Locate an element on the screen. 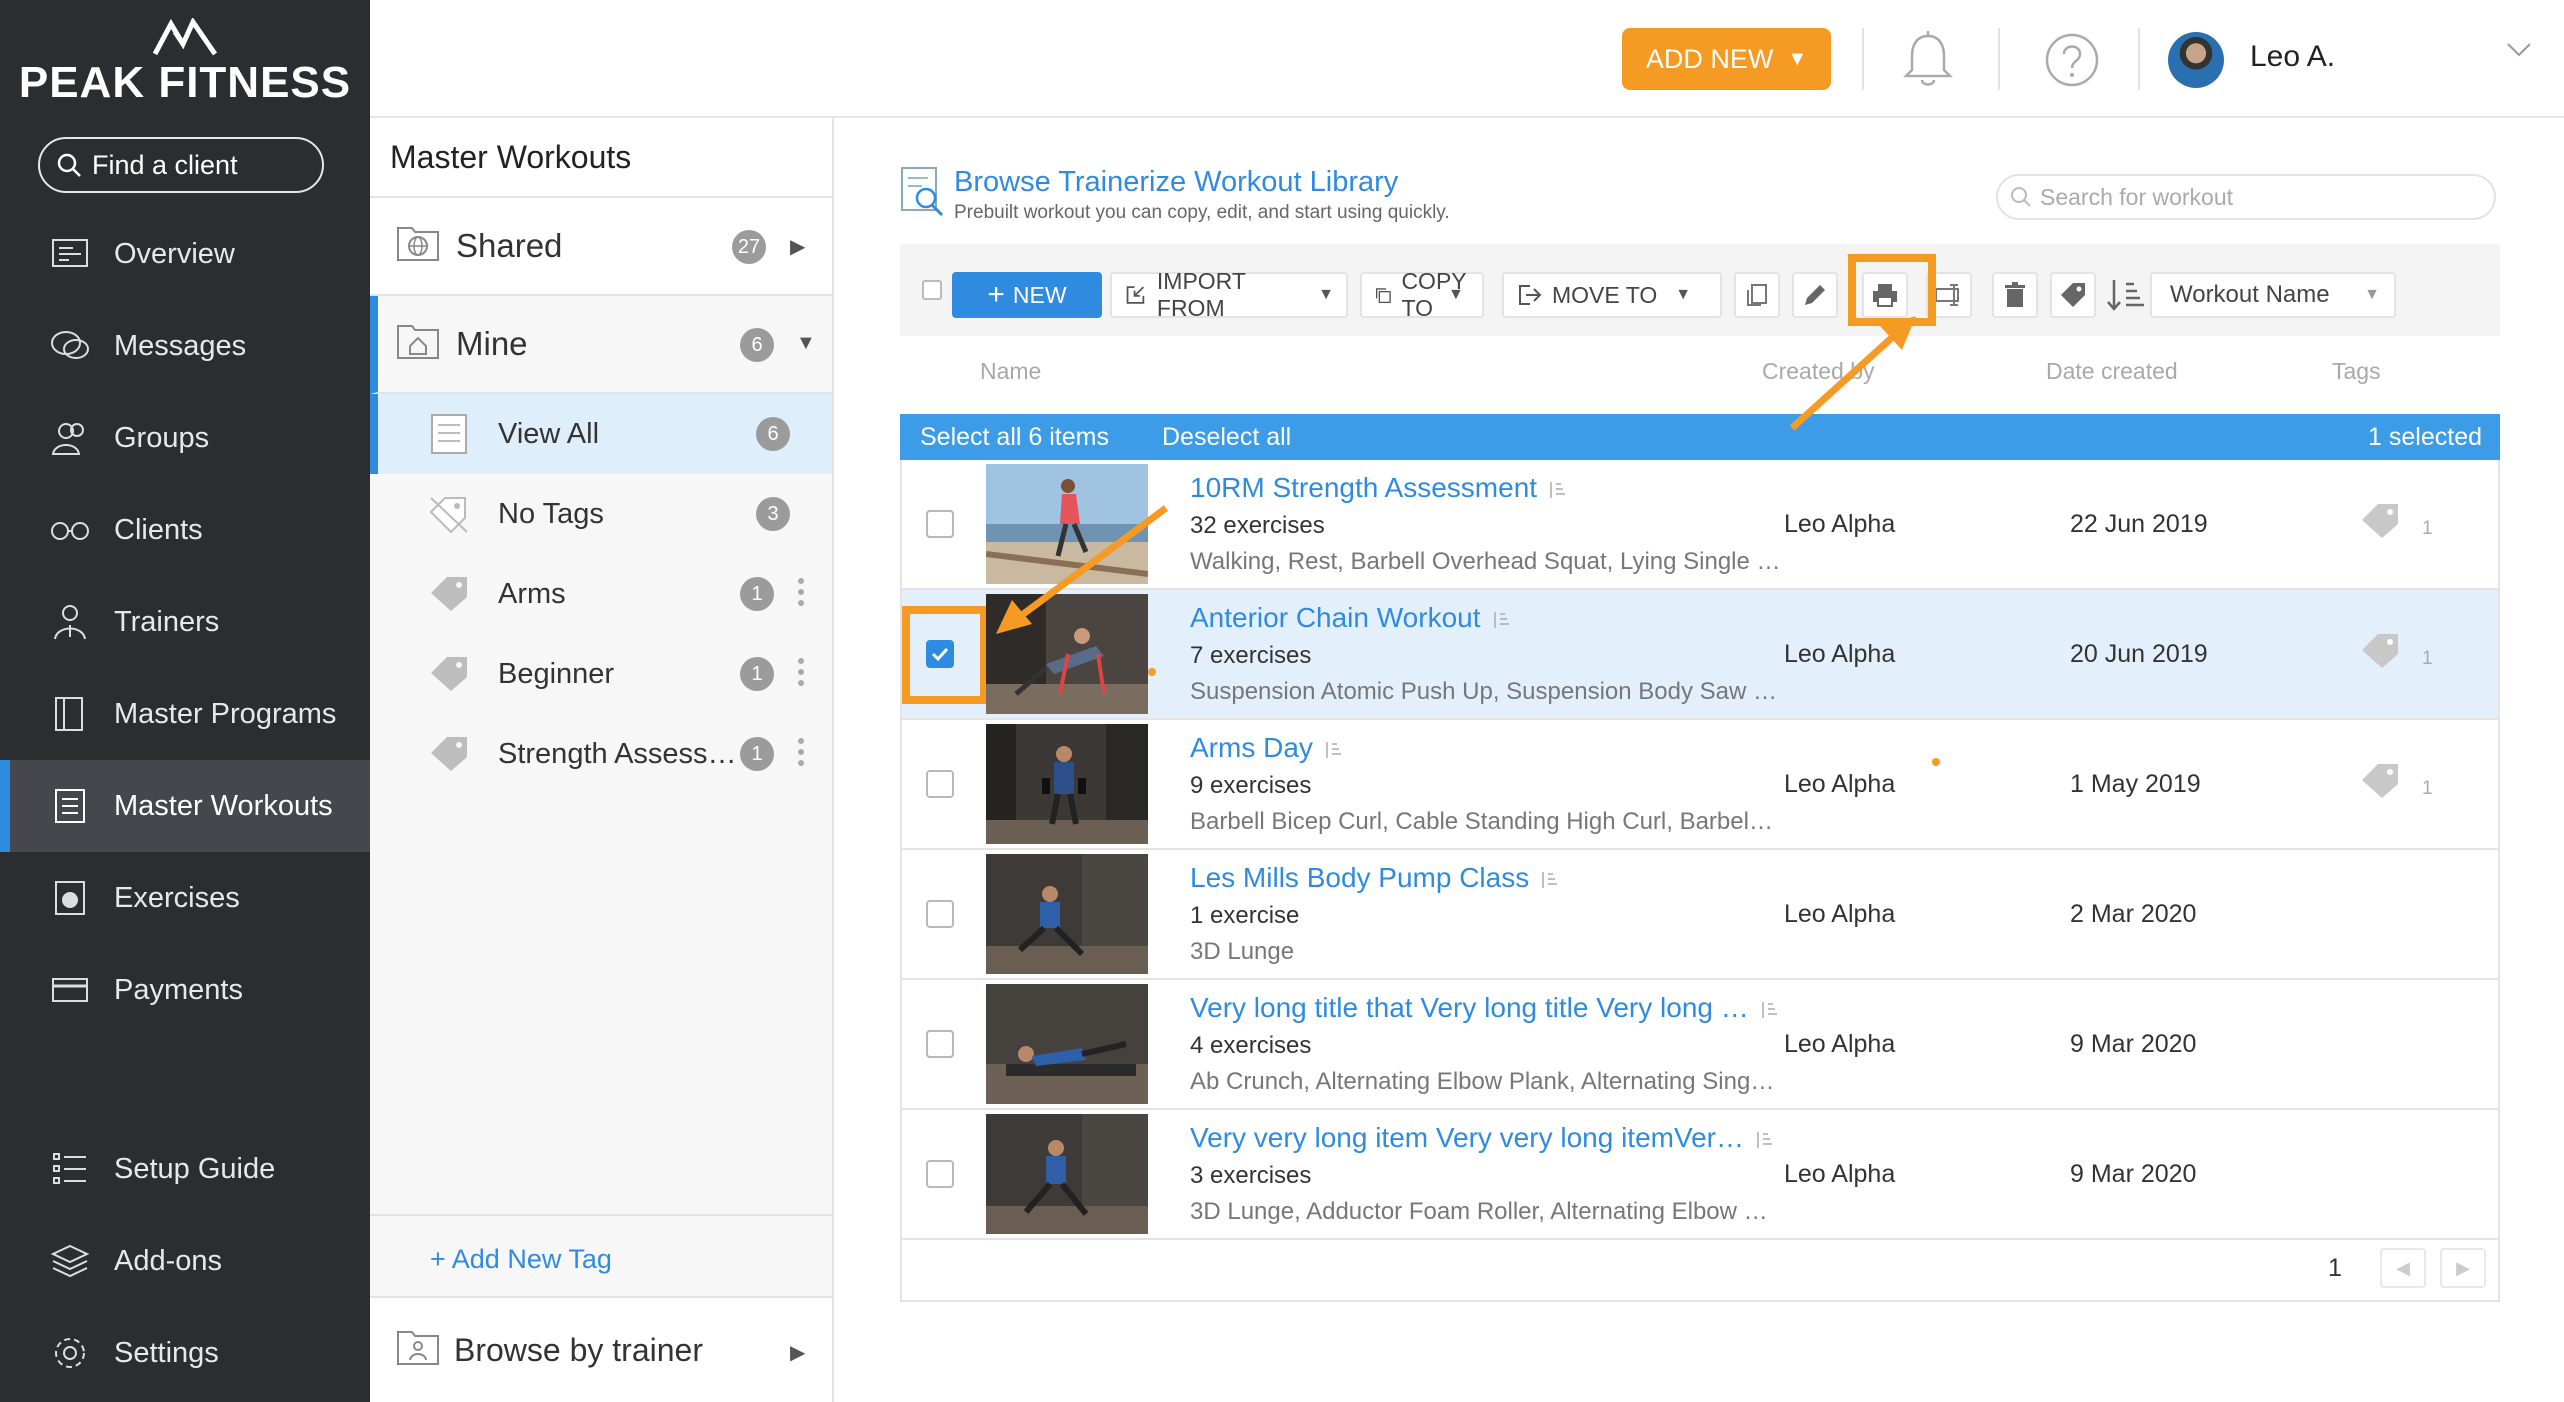  brand-name: PEAK FITNESS is located at coordinates (185, 82).